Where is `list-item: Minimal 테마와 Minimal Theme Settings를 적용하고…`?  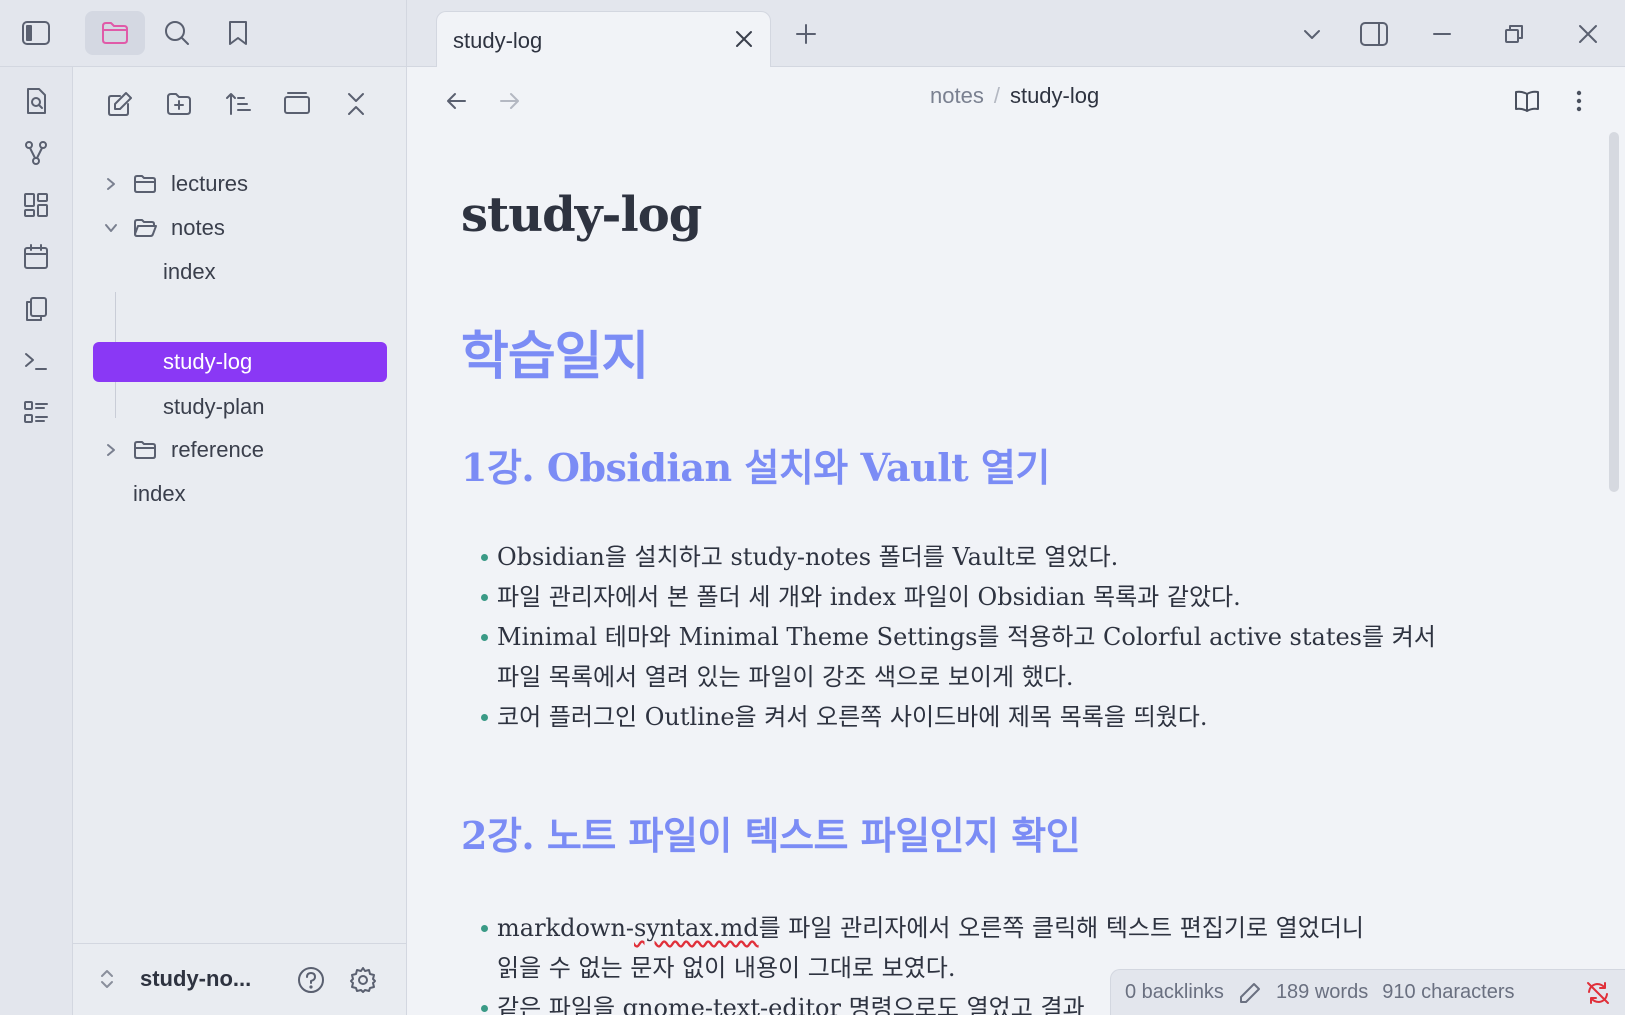 list-item: Minimal 테마와 Minimal Theme Settings를 적용하고… is located at coordinates (958, 657).